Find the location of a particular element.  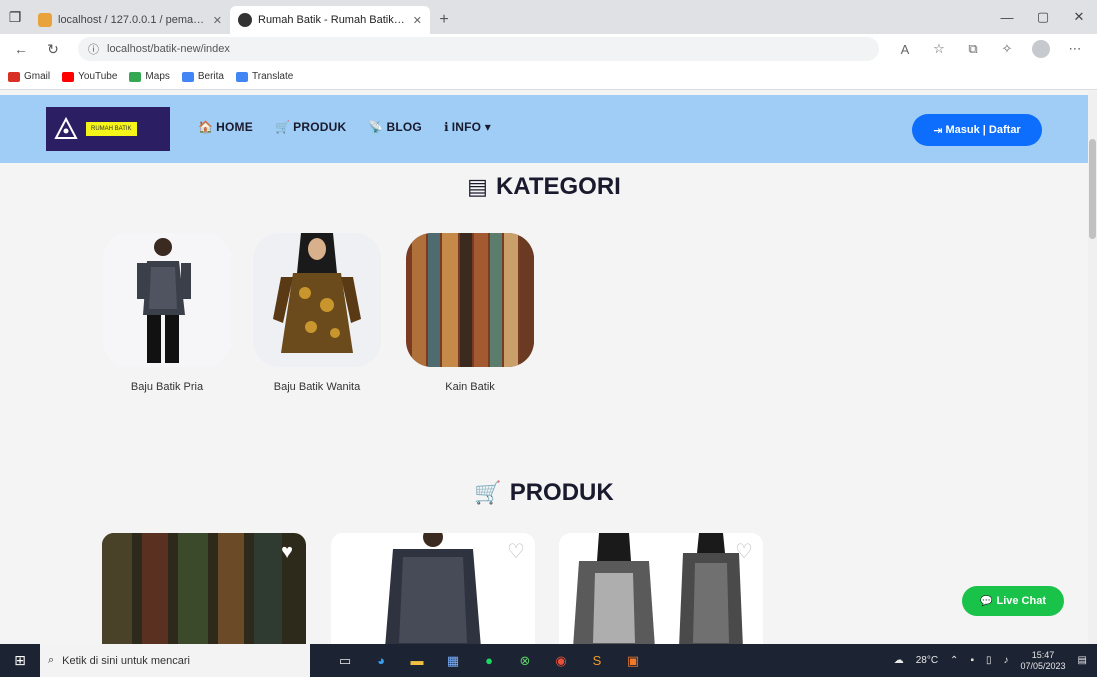

rss-icon: 📡 is located at coordinates (376, 127).